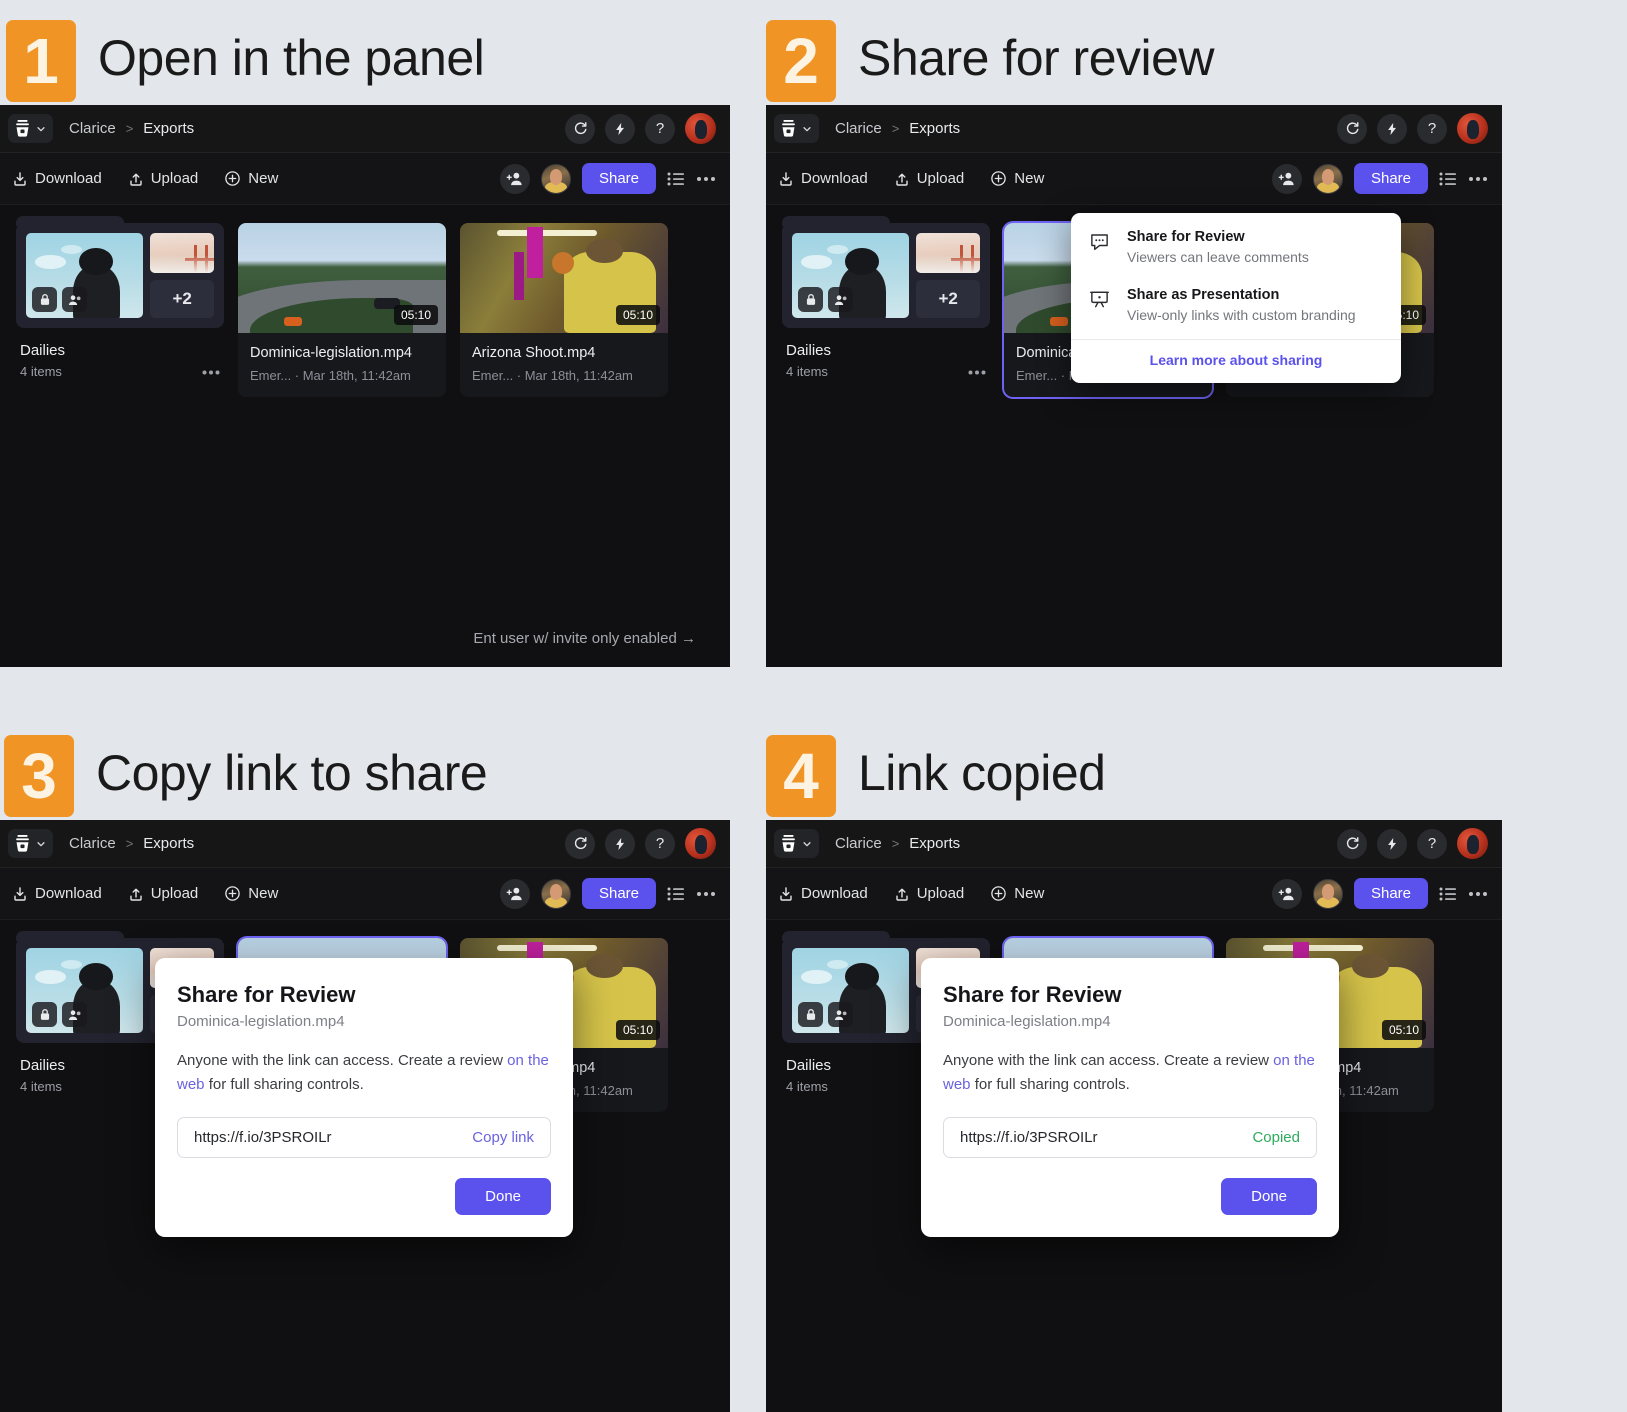 The width and height of the screenshot is (1627, 1412). Describe the element at coordinates (503, 1137) in the screenshot. I see `copy-link-button: Copy link` at that location.